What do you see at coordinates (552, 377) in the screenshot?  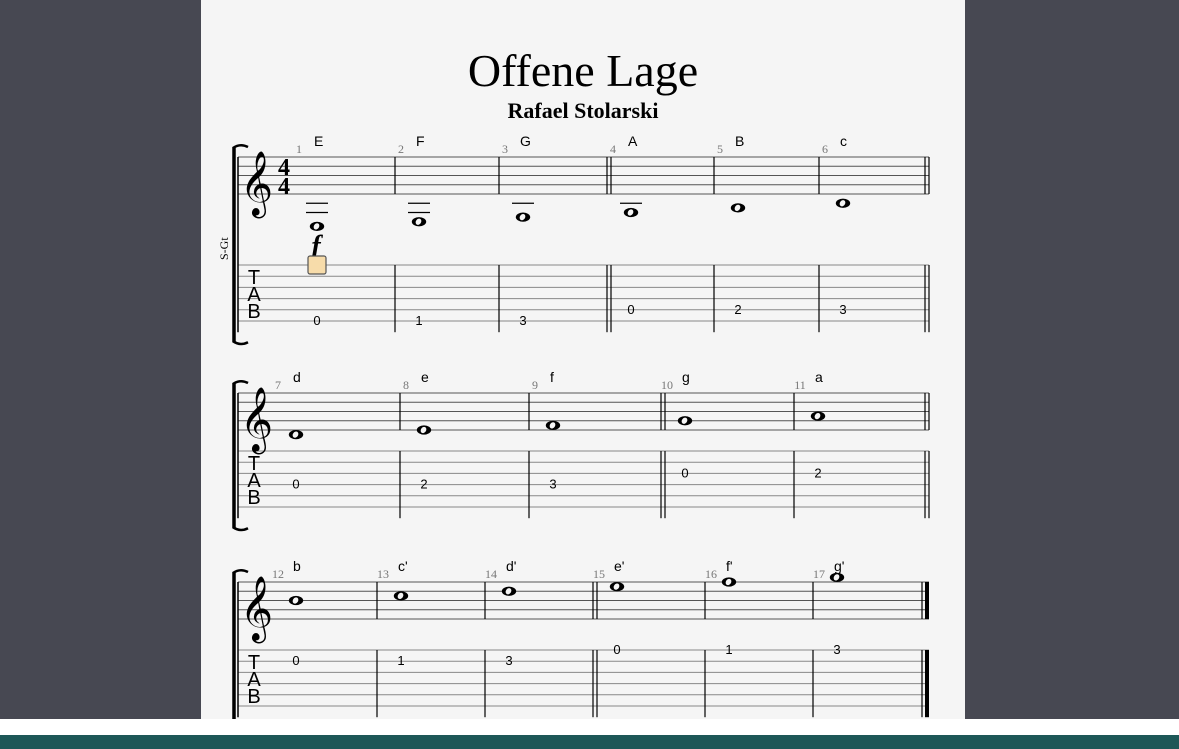 I see `chord-symbol: f` at bounding box center [552, 377].